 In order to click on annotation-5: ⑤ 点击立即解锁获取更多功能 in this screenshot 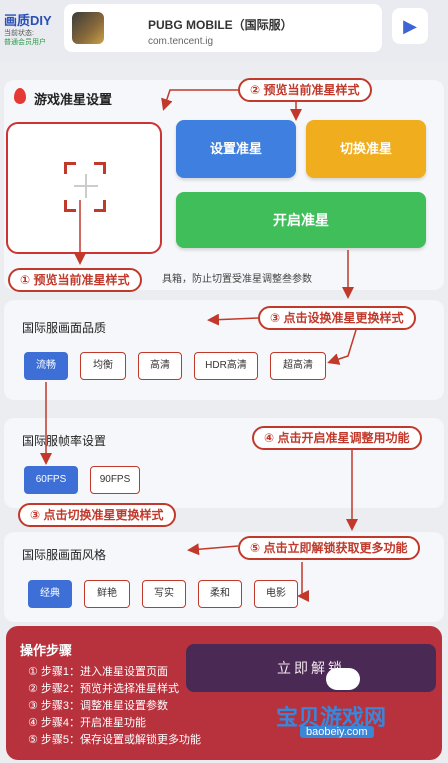, I will do `click(329, 548)`.